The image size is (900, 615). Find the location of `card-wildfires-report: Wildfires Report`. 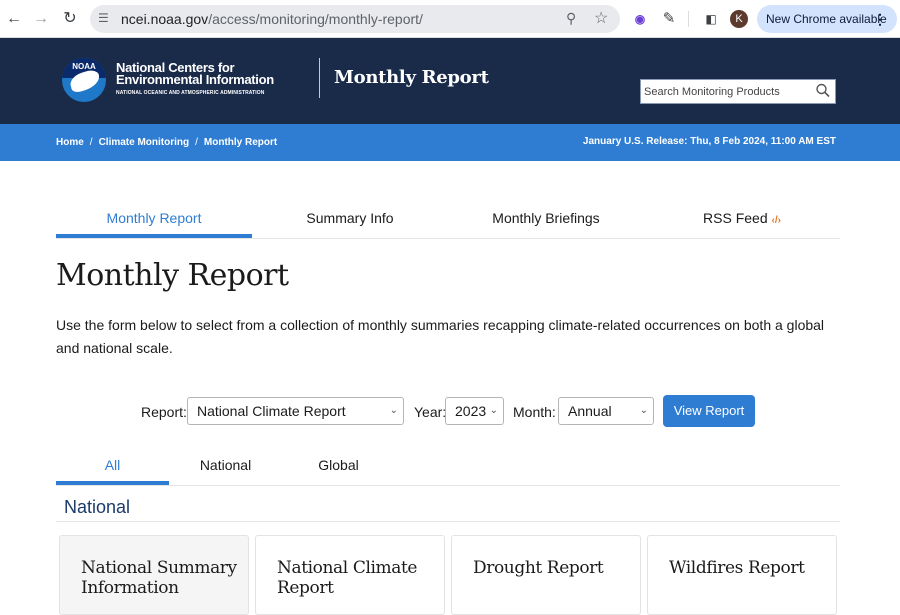

card-wildfires-report: Wildfires Report is located at coordinates (742, 575).